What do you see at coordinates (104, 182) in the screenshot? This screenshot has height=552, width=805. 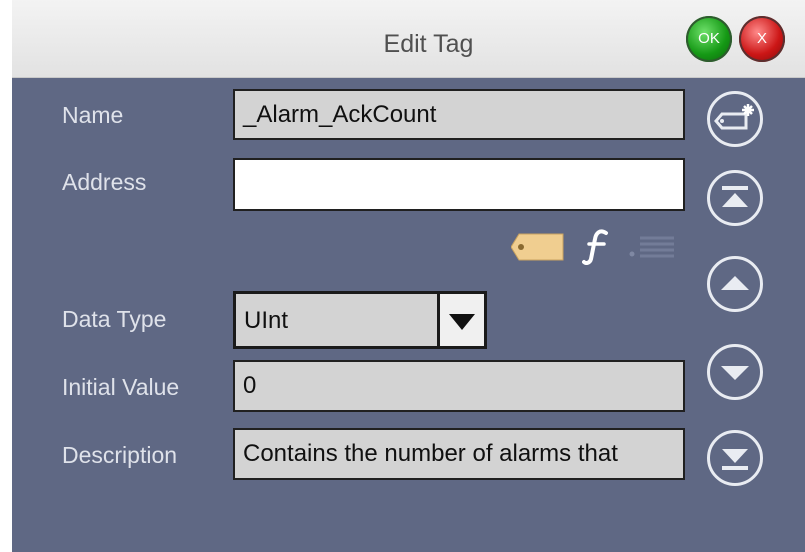 I see `address-label: Address` at bounding box center [104, 182].